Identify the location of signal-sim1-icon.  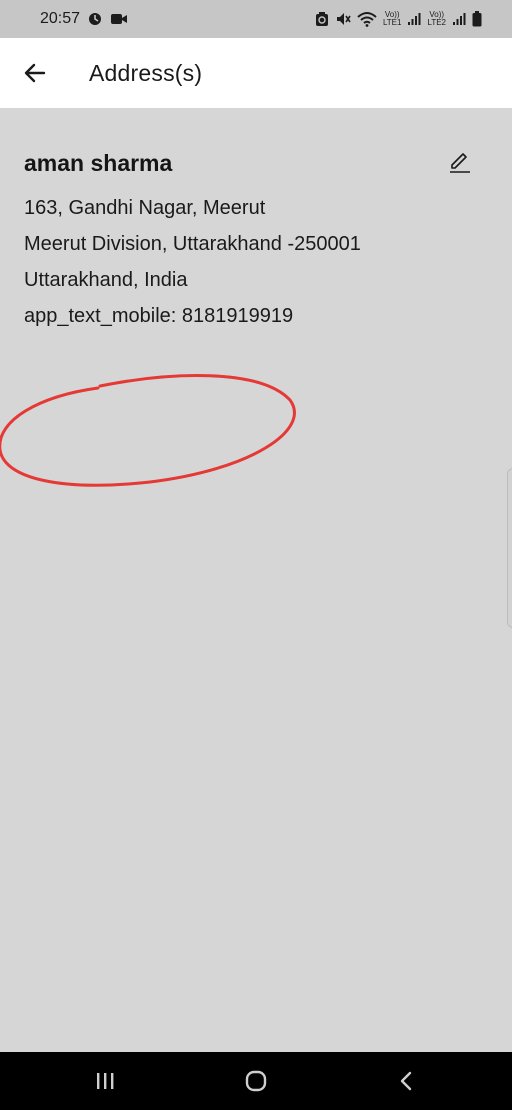
(414, 19).